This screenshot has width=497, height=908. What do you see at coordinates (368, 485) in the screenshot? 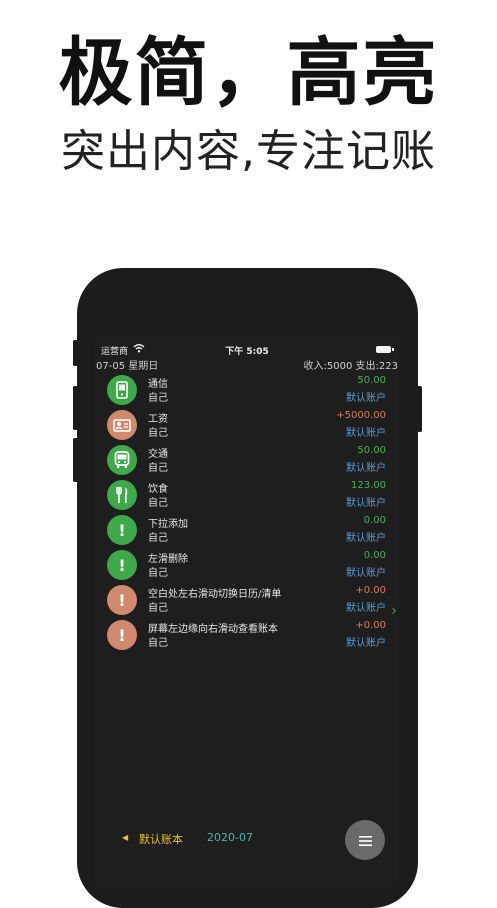
I see `entry-amount: 123.00` at bounding box center [368, 485].